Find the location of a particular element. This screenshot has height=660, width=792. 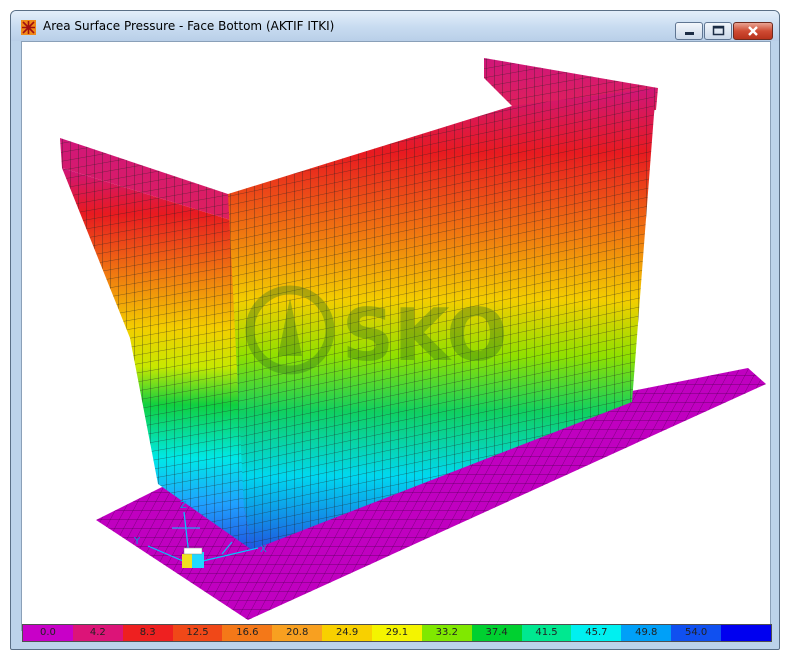

legend-segment: 16.6 is located at coordinates (247, 633).